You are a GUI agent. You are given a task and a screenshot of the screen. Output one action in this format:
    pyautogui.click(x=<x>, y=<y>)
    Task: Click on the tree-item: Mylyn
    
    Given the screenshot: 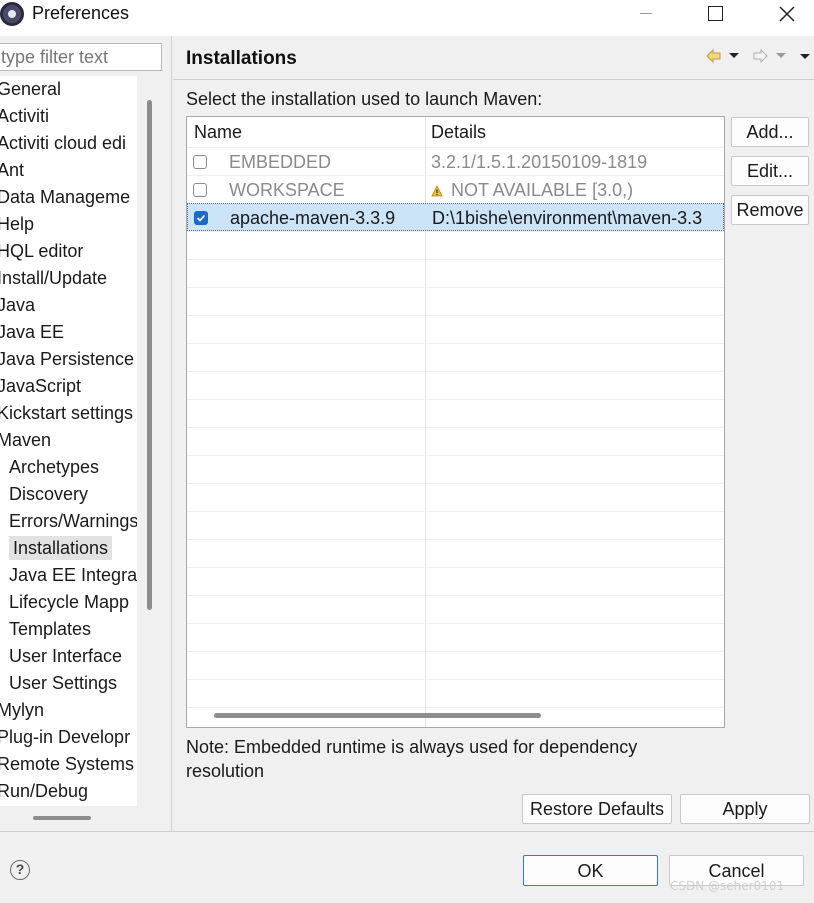 What is the action you would take?
    pyautogui.click(x=22, y=710)
    